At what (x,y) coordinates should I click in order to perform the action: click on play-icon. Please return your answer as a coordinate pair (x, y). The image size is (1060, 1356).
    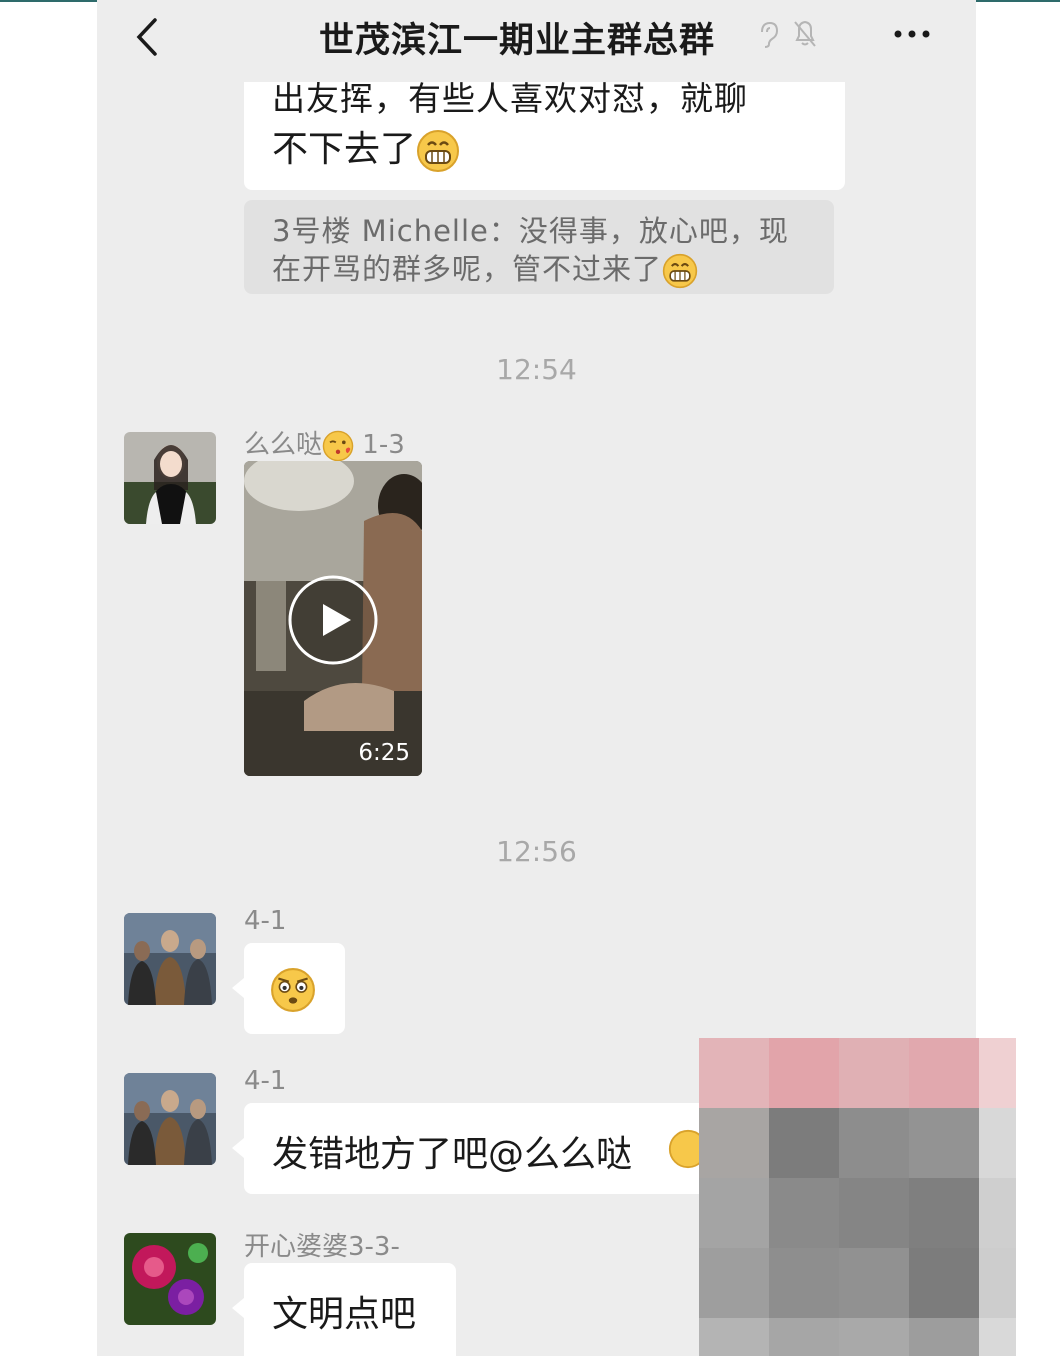
    Looking at the image, I should click on (333, 620).